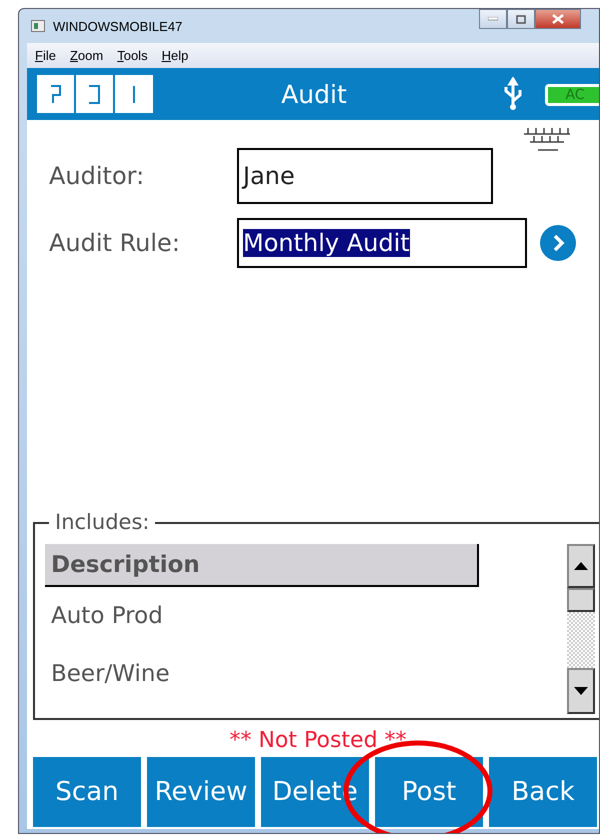 Image resolution: width=600 pixels, height=836 pixels. Describe the element at coordinates (175, 55) in the screenshot. I see `menu-item: Help` at that location.